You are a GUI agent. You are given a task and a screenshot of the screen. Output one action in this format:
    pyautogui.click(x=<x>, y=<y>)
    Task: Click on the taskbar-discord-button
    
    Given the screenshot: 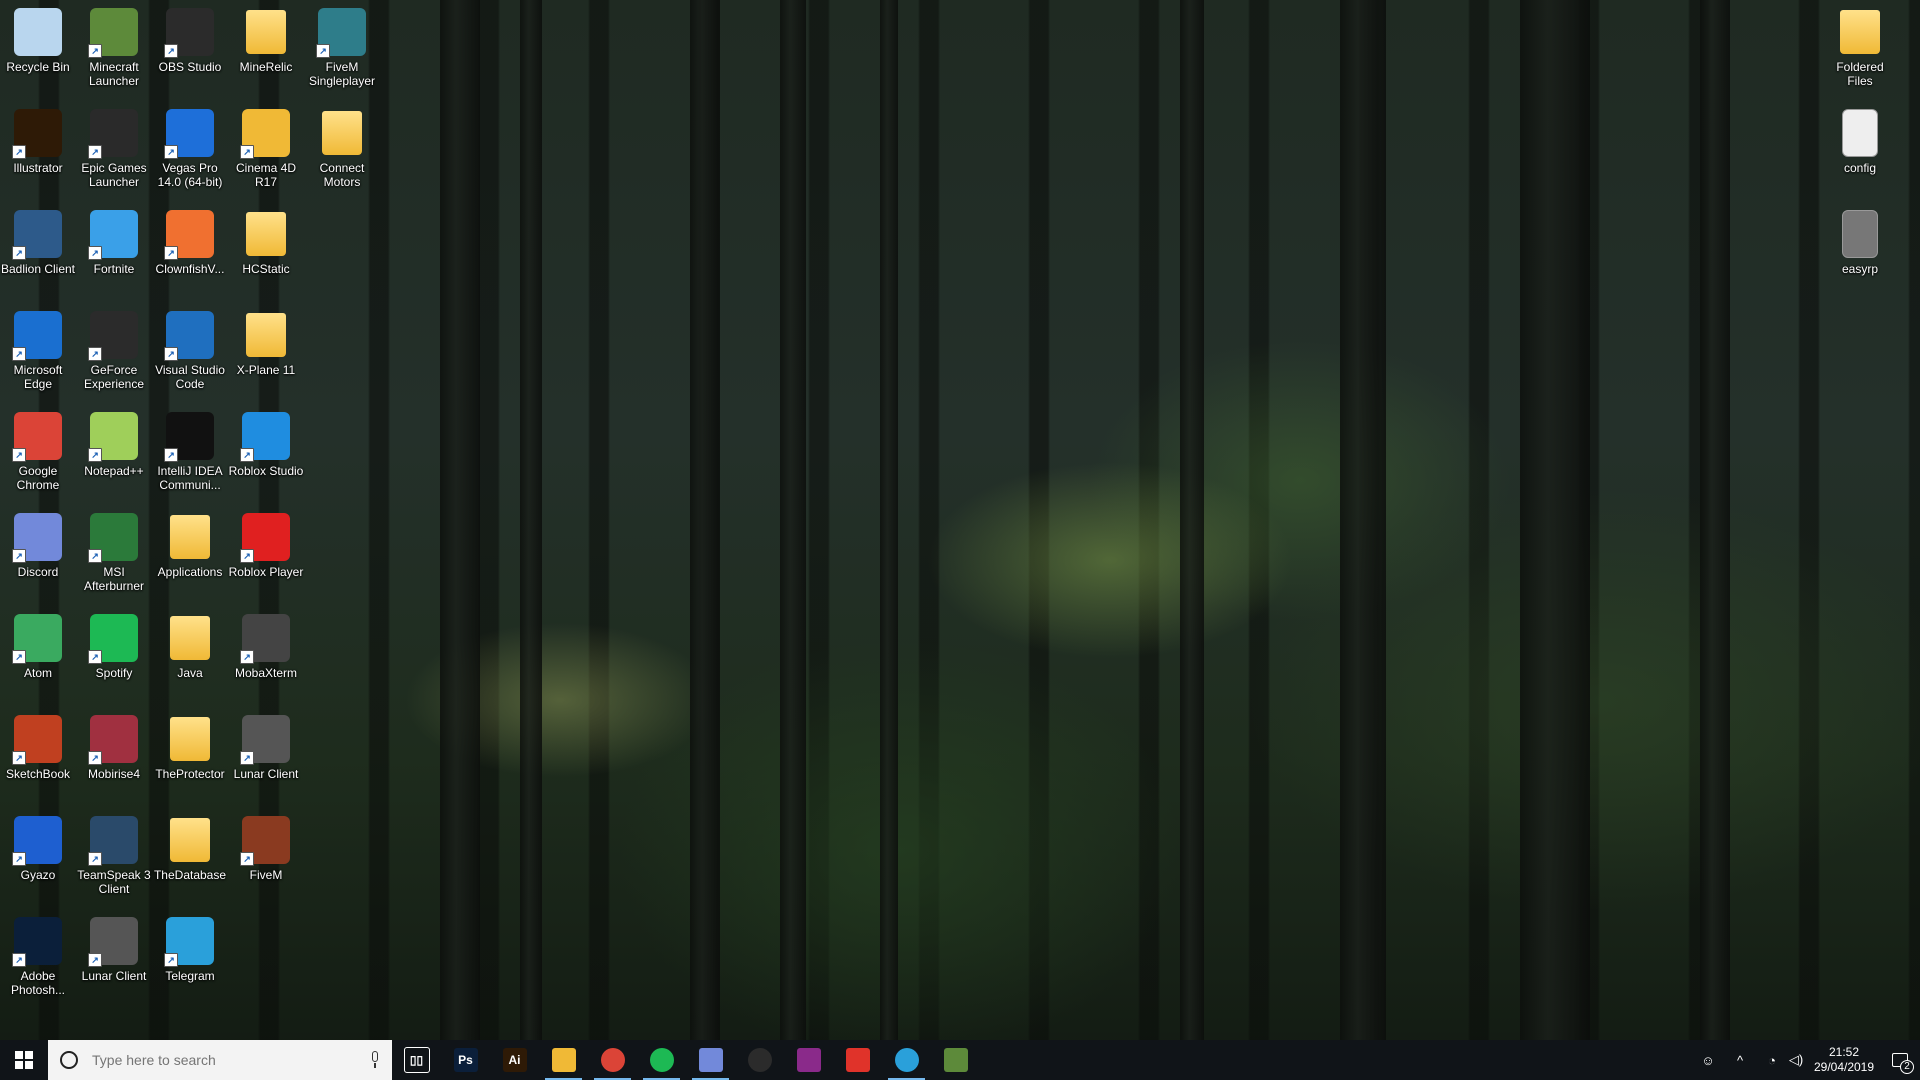 What is the action you would take?
    pyautogui.click(x=710, y=1060)
    